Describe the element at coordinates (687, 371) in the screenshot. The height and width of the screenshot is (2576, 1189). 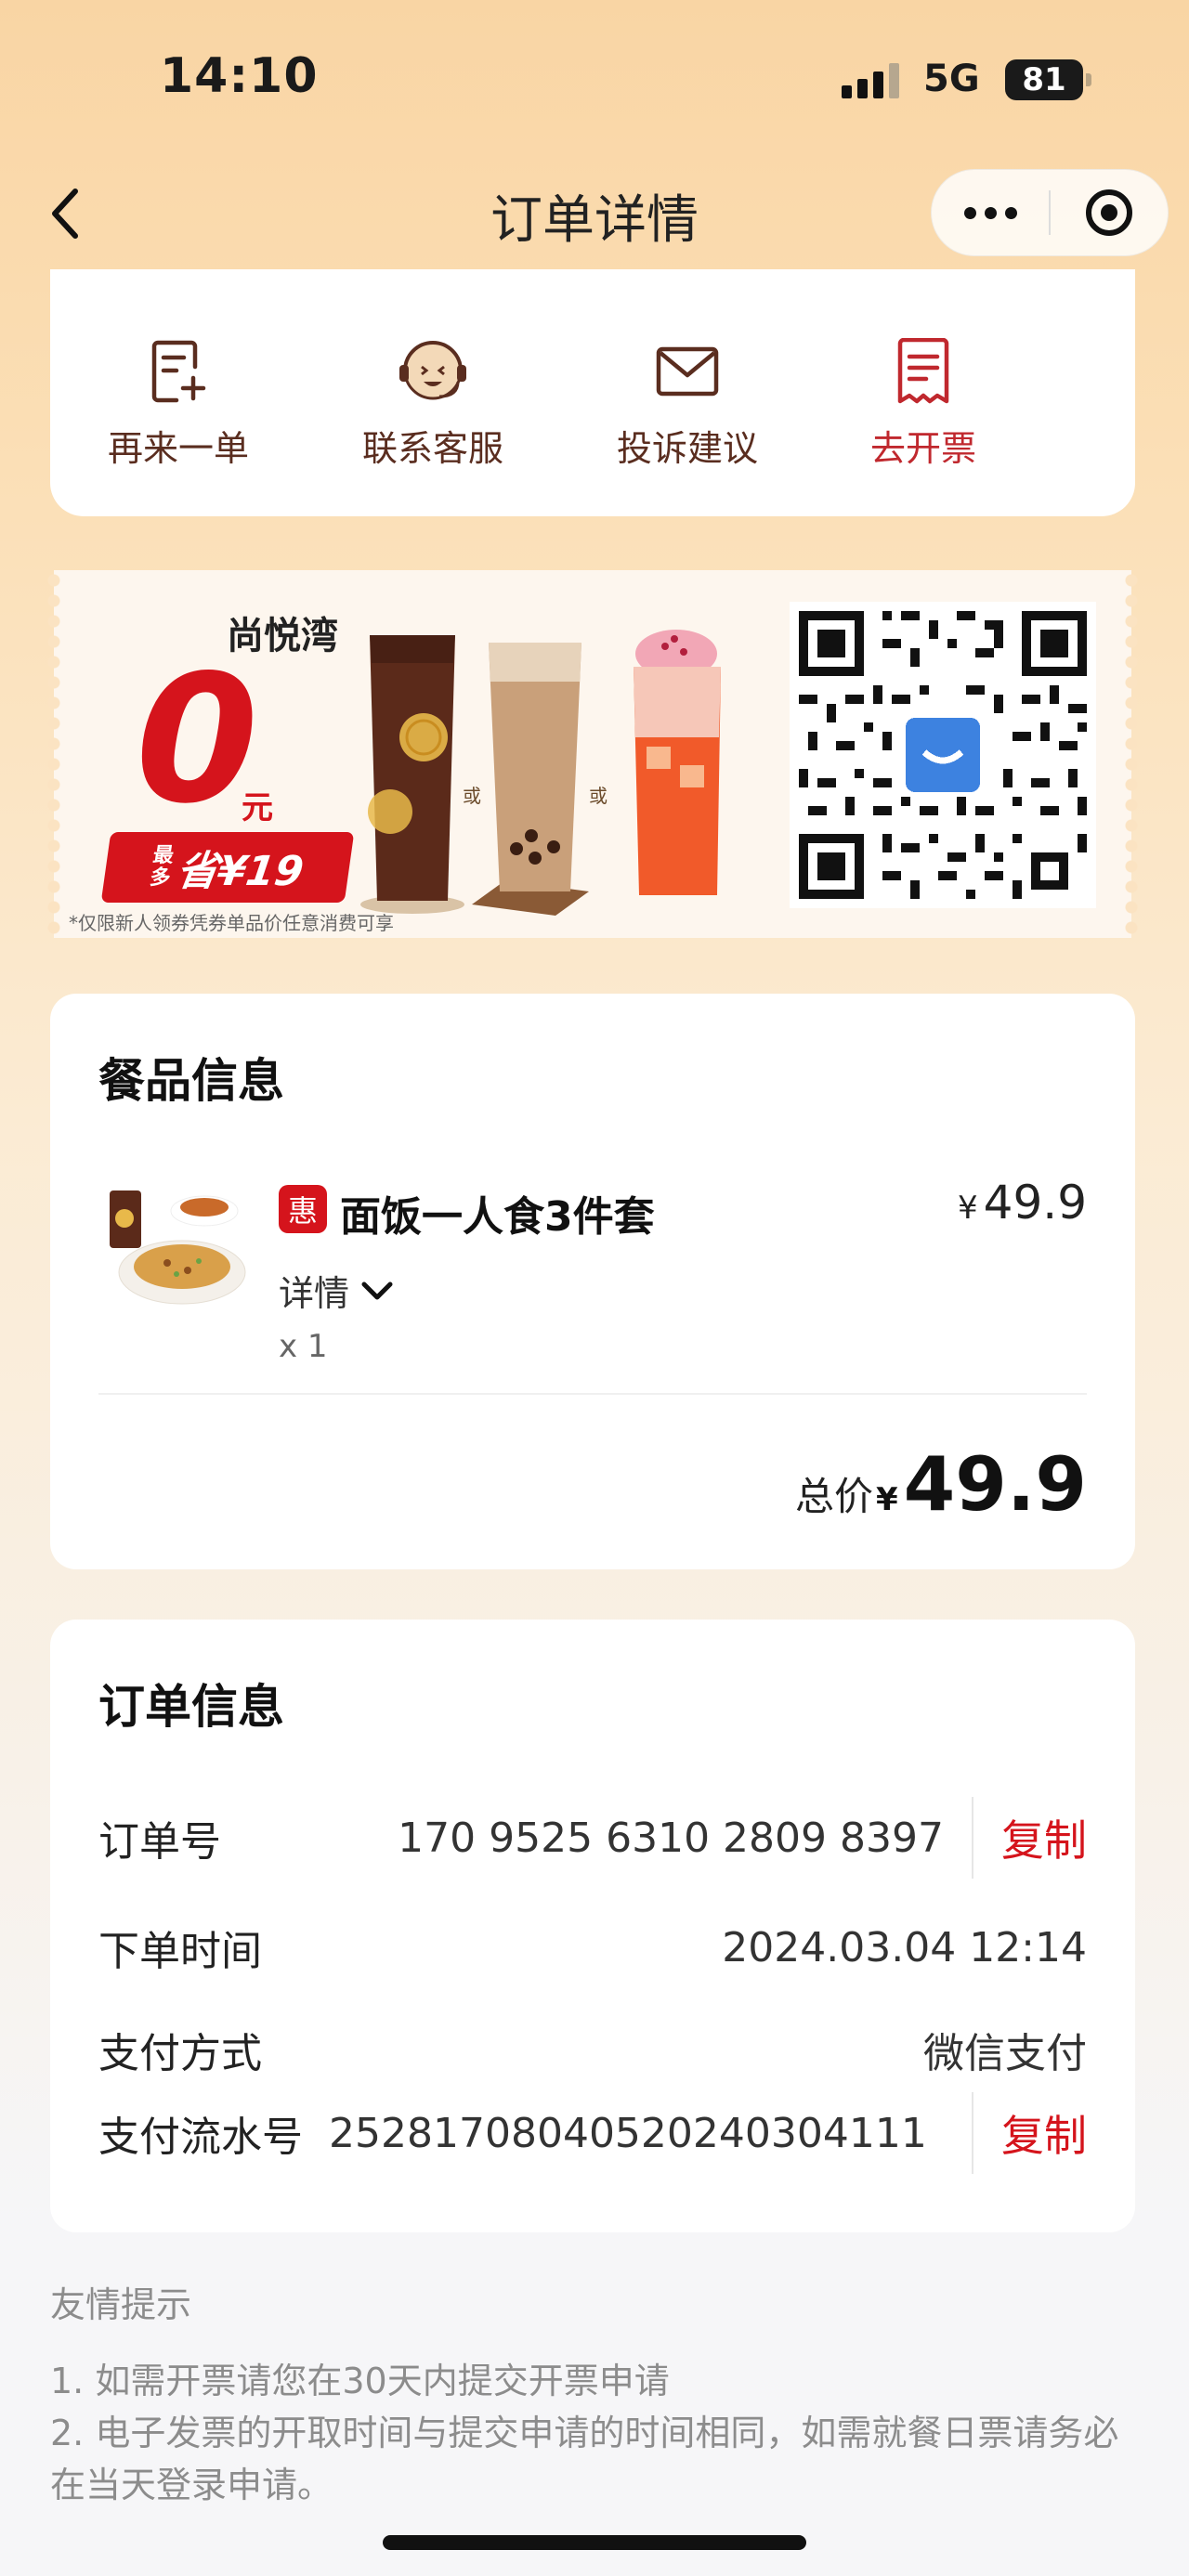
I see `envelope-icon` at that location.